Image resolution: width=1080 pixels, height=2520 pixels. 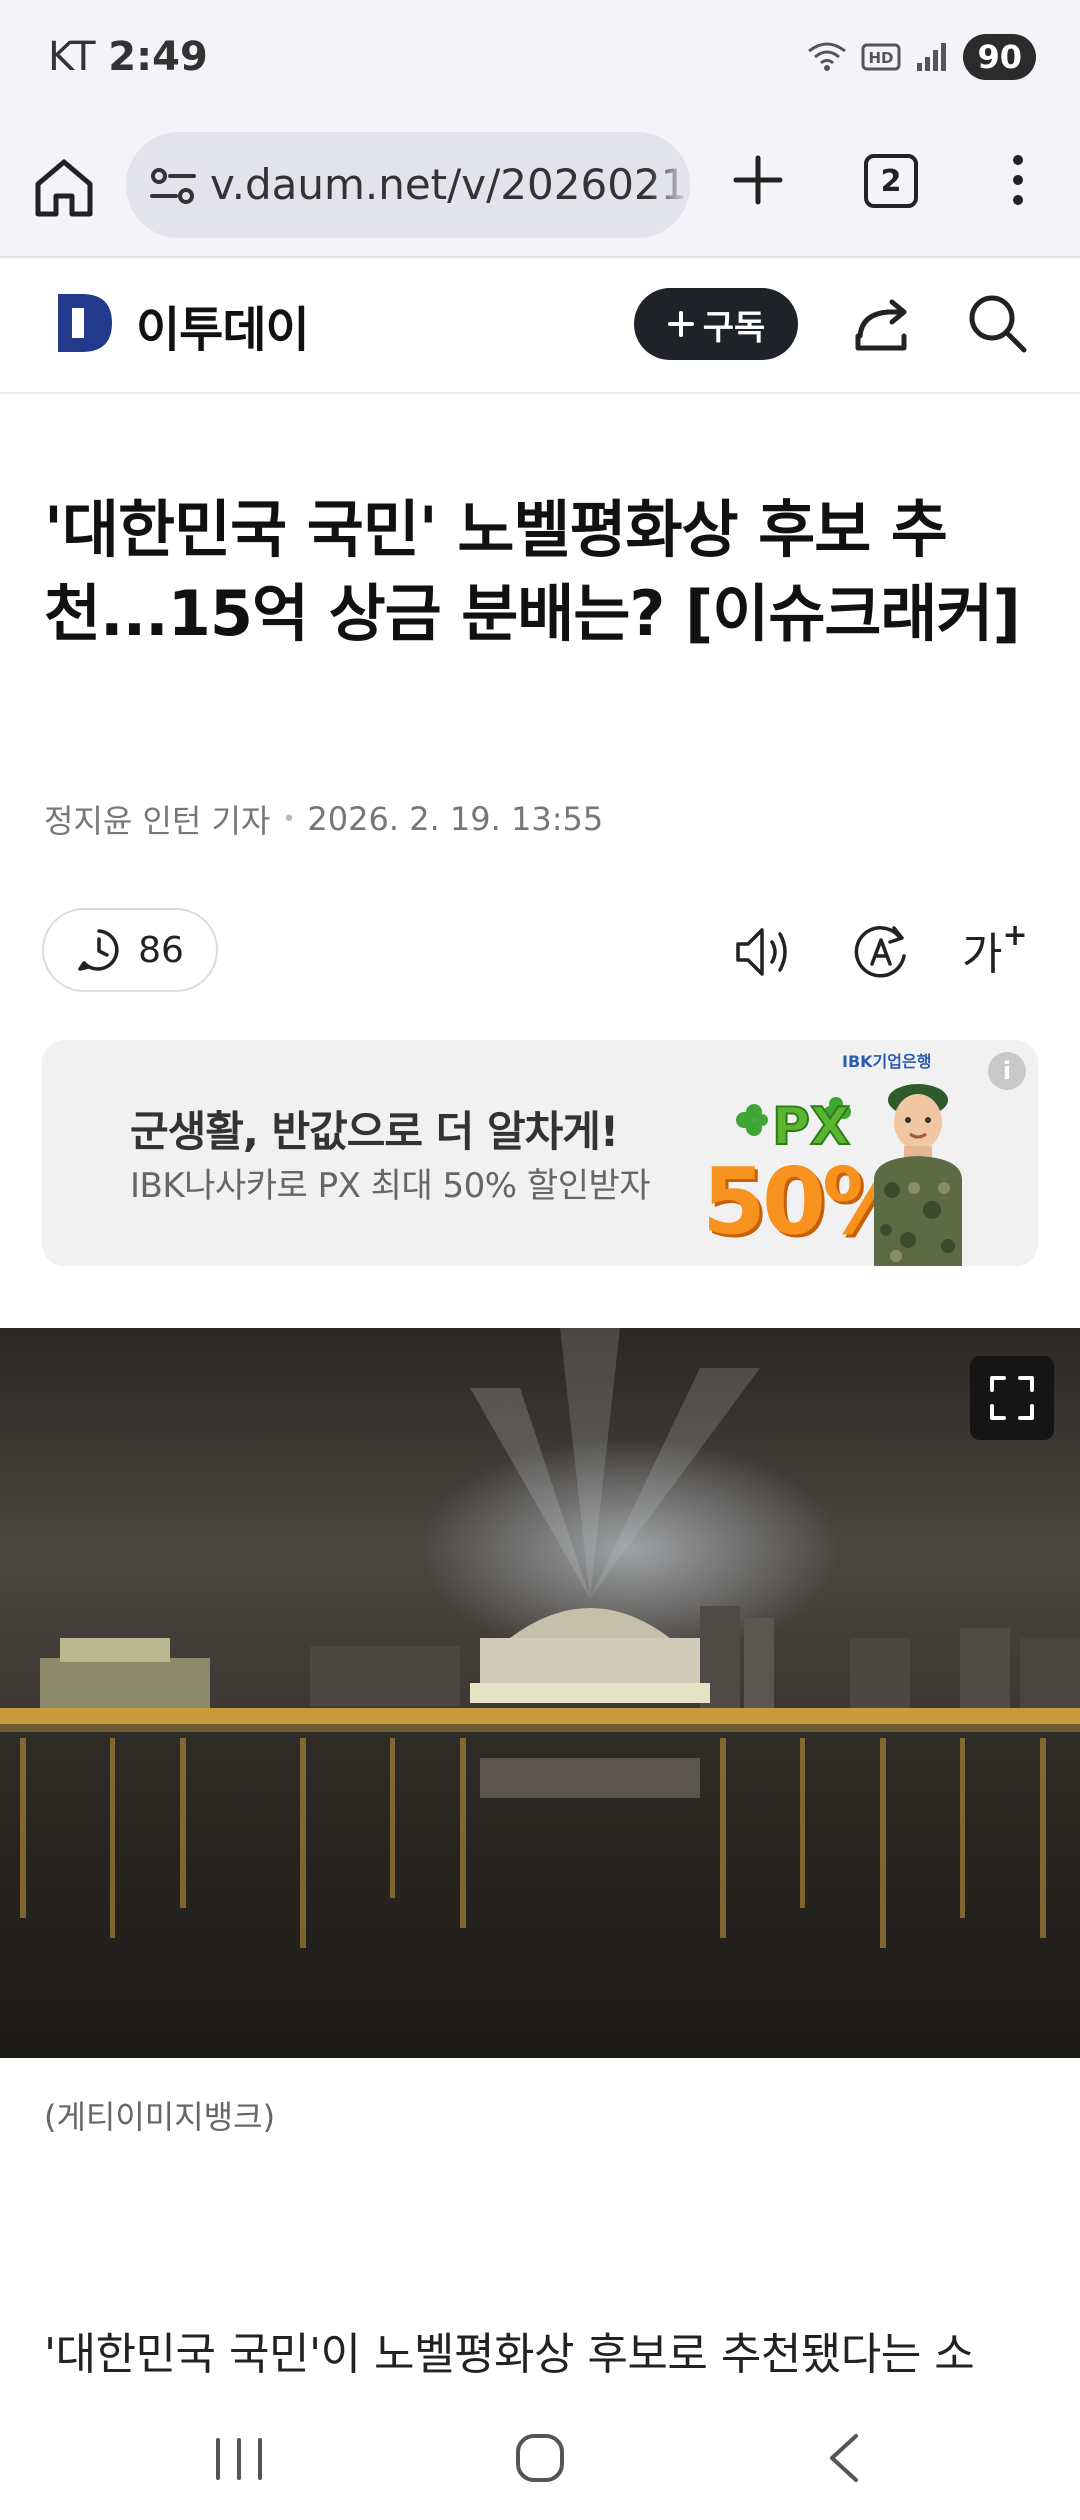 I want to click on fullscreen-button, so click(x=1012, y=1398).